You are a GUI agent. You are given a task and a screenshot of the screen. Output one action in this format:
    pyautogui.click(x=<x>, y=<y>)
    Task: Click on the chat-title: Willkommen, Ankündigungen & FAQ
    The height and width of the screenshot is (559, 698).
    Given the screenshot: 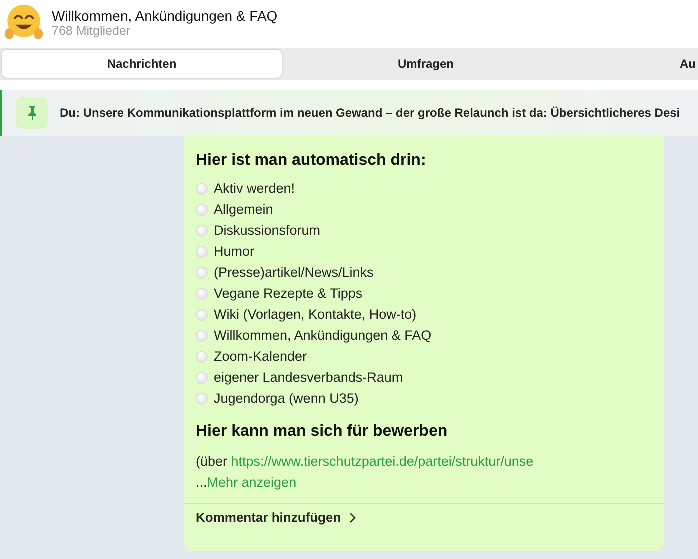 What is the action you would take?
    pyautogui.click(x=165, y=16)
    